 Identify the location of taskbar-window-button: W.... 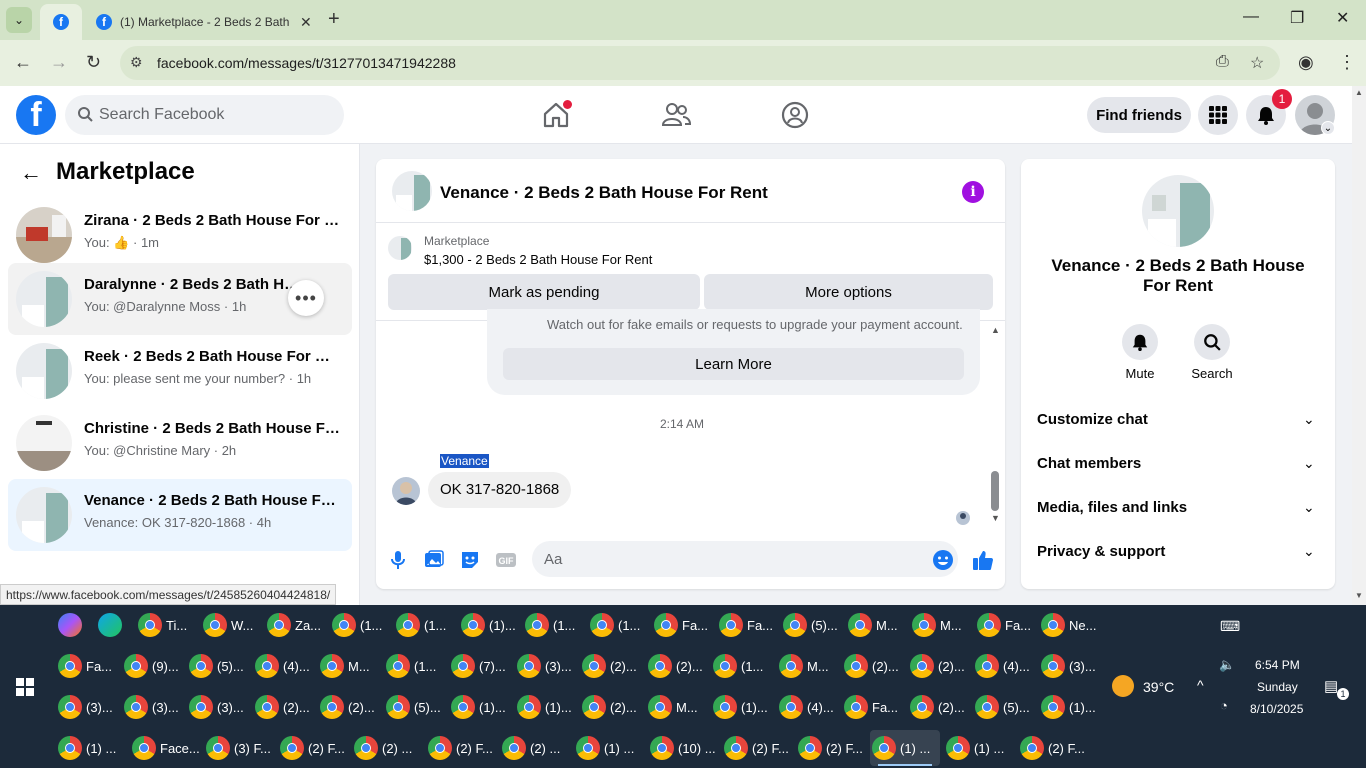
(231, 625).